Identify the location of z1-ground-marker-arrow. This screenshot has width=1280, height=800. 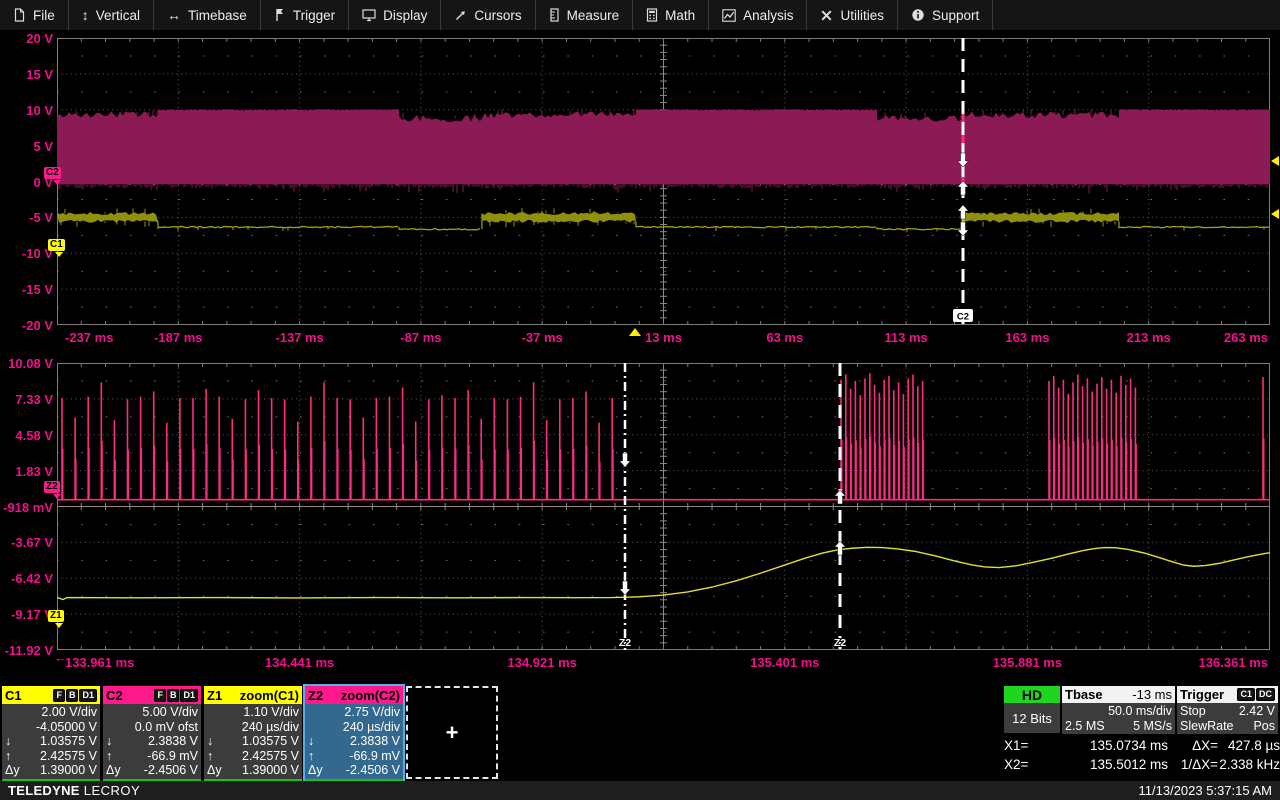
(59, 625).